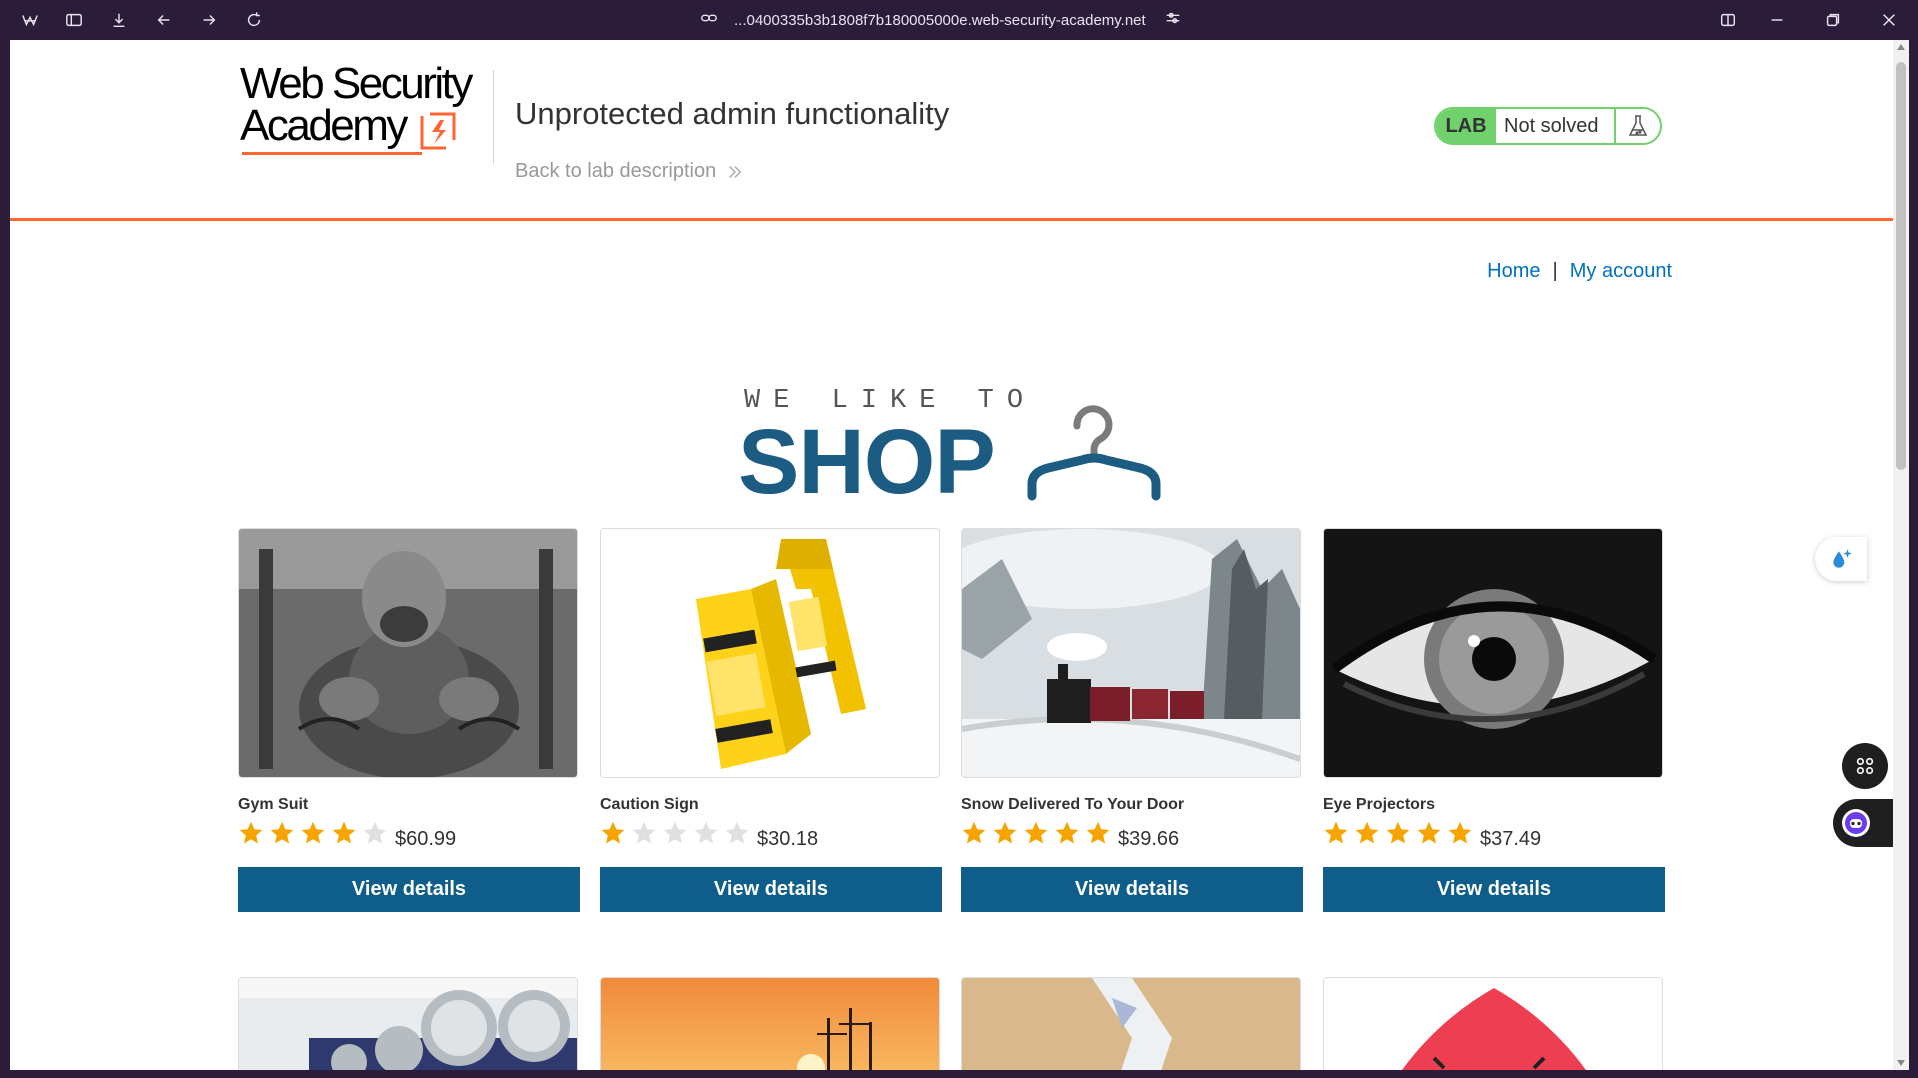 Image resolution: width=1918 pixels, height=1078 pixels. I want to click on minimize-icon, so click(1777, 20).